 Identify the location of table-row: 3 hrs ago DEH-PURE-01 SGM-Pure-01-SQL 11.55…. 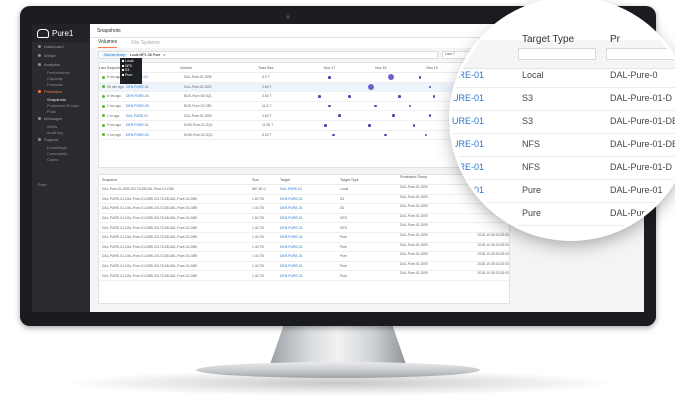
(304, 126).